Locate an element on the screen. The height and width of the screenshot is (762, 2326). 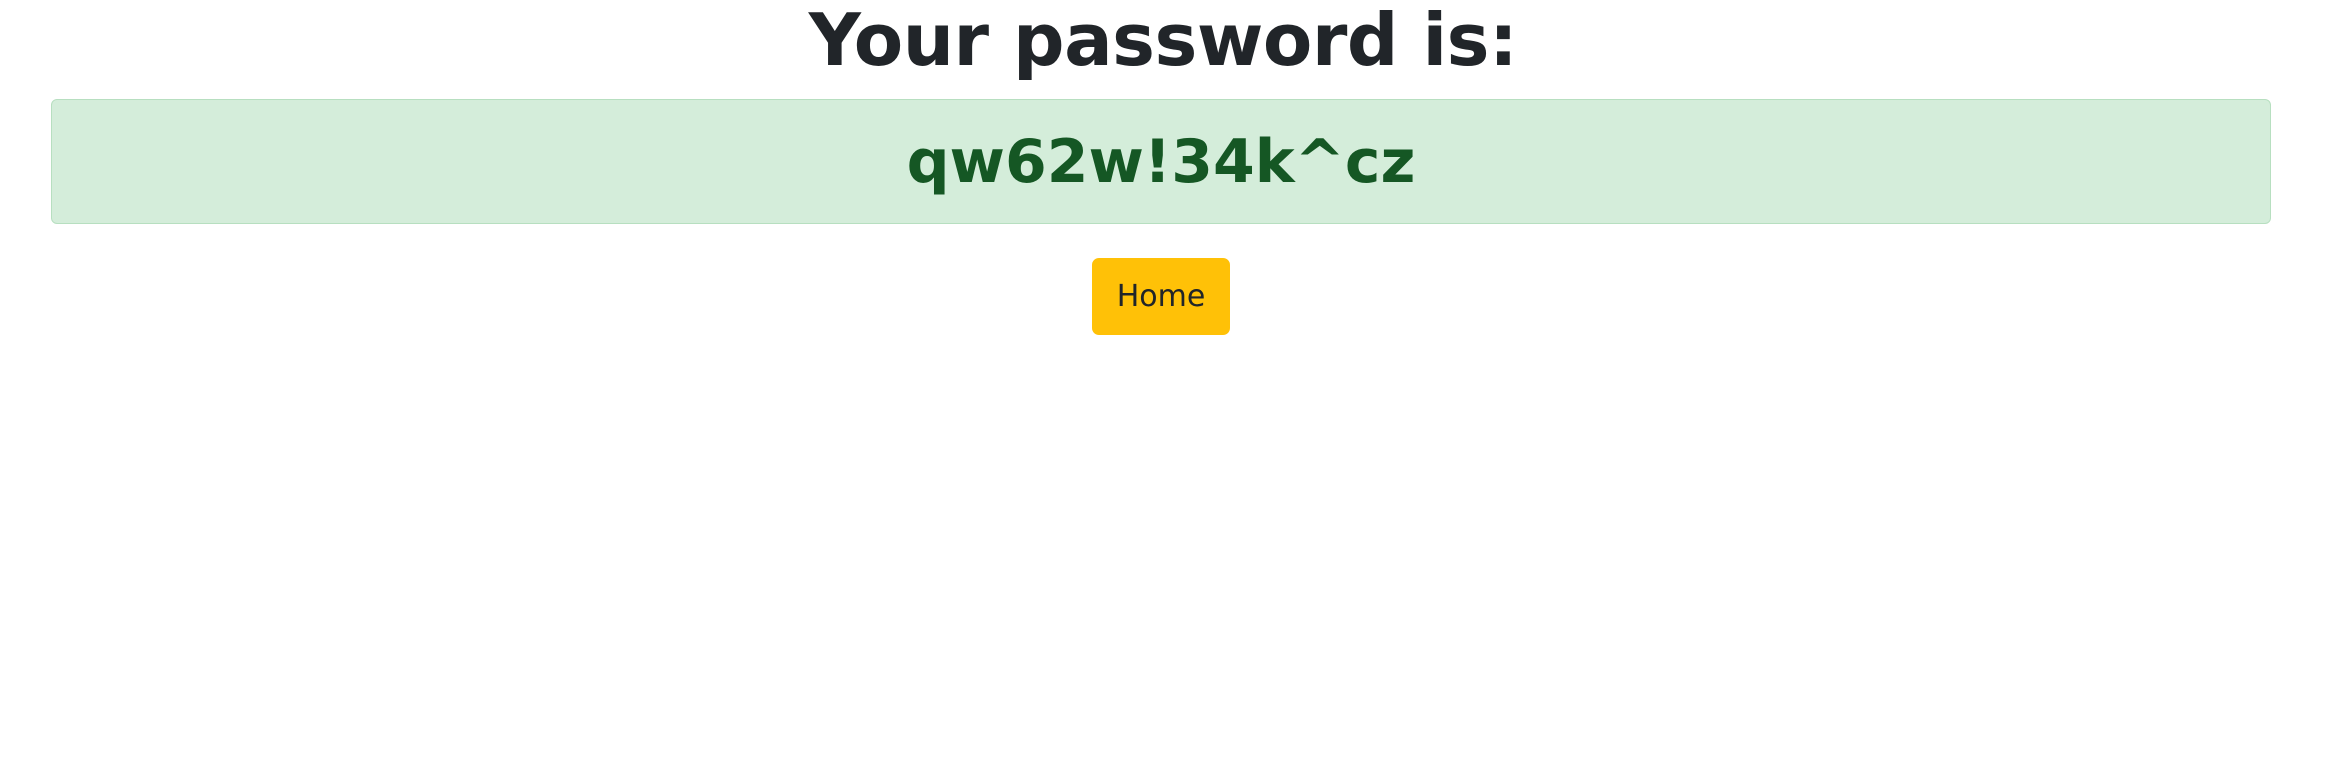
home-button: Home is located at coordinates (1161, 296).